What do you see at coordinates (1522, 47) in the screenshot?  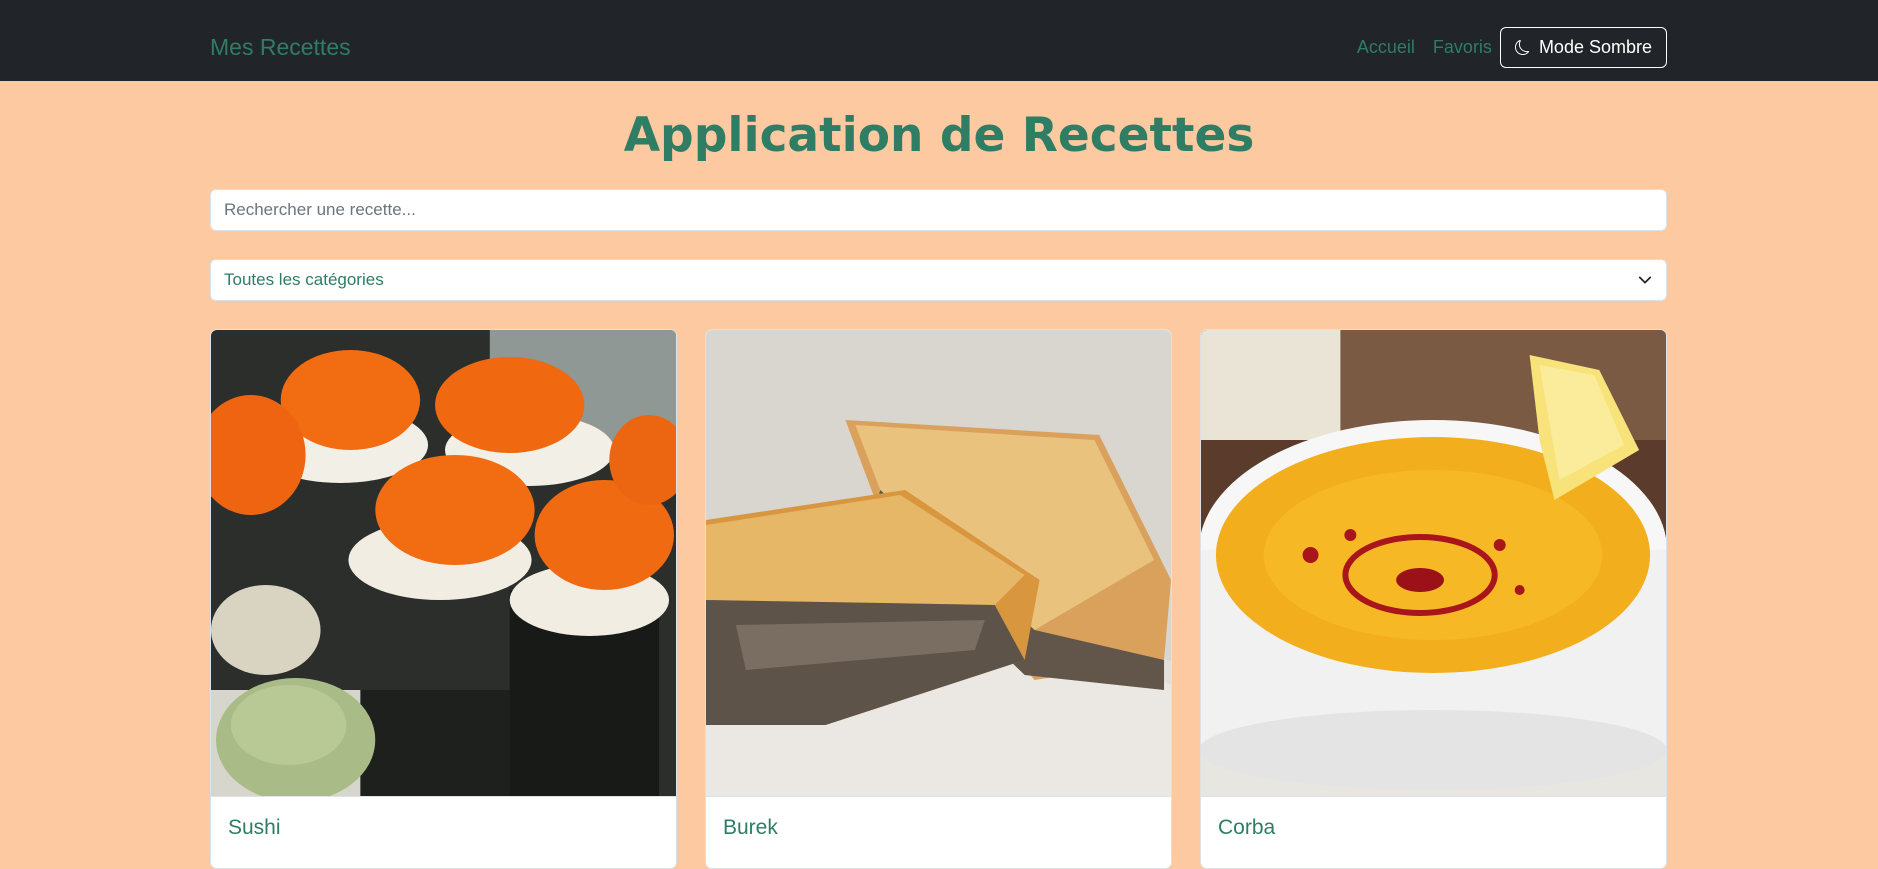 I see `moon-icon` at bounding box center [1522, 47].